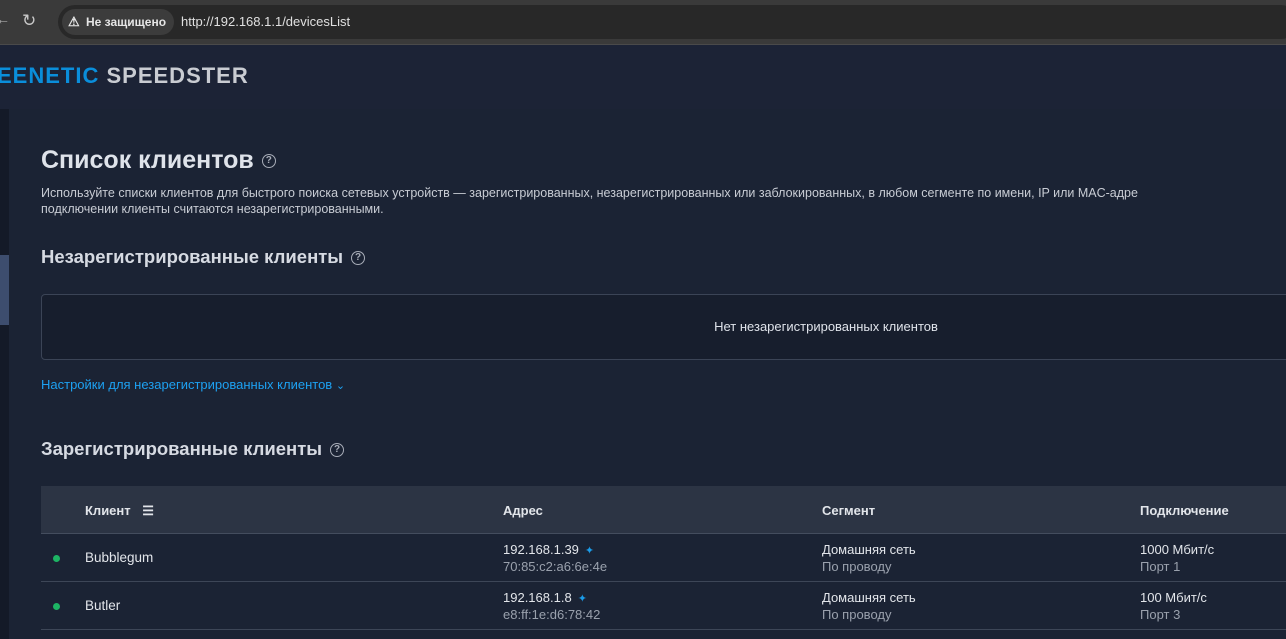 This screenshot has height=639, width=1286. Describe the element at coordinates (102, 605) in the screenshot. I see `client-name: Butler` at that location.